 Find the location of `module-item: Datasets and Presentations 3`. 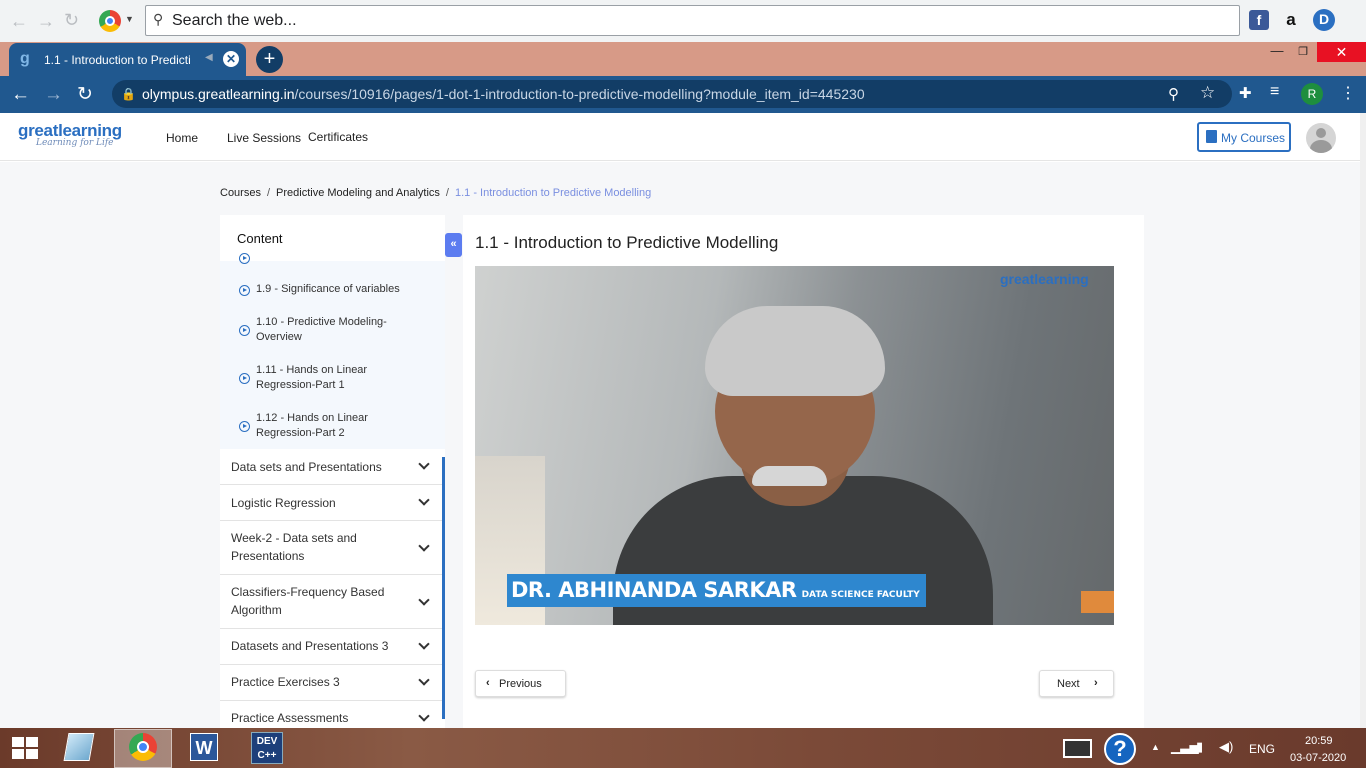

module-item: Datasets and Presentations 3 is located at coordinates (331, 647).